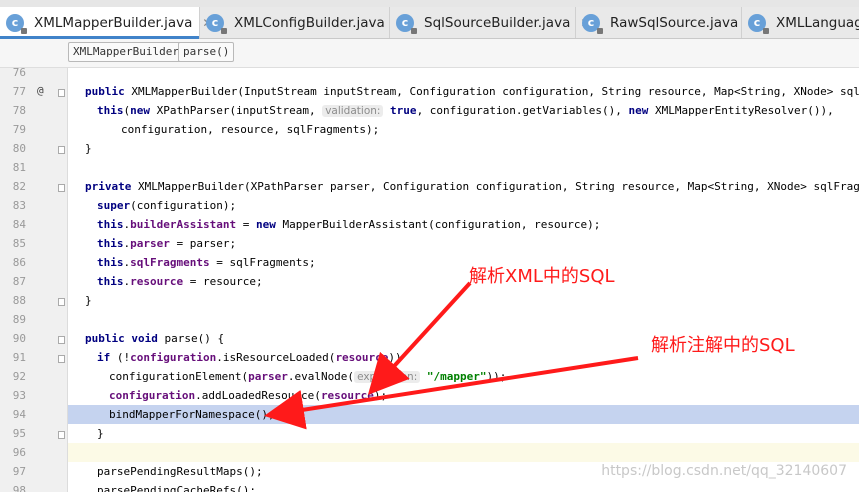 This screenshot has height=492, width=859. Describe the element at coordinates (542, 276) in the screenshot. I see `annotation-xml-sql: 解析XML中的SQL` at that location.